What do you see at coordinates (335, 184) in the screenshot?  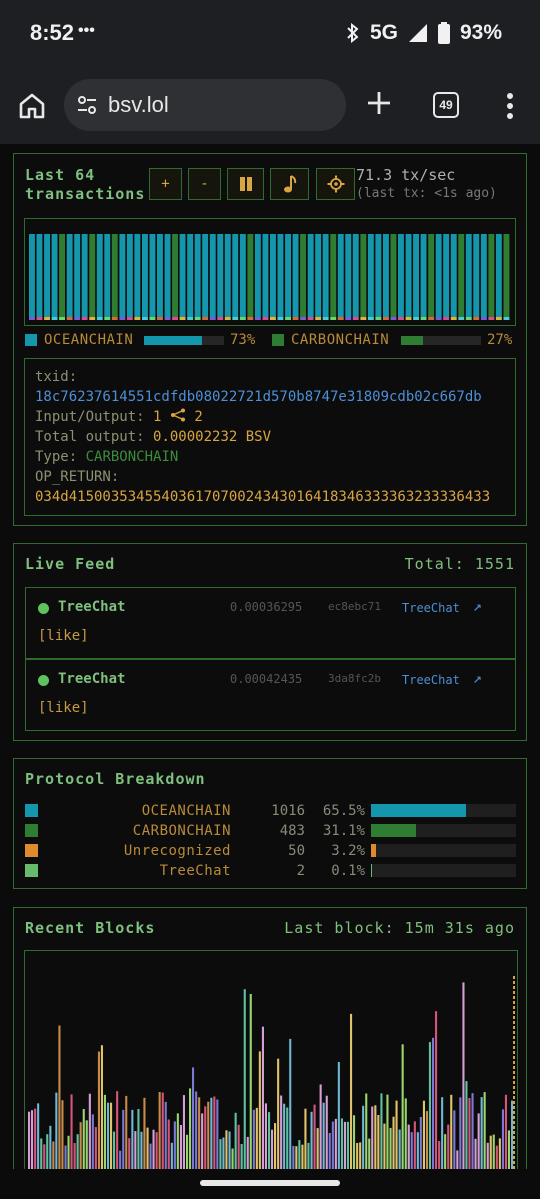 I see `settings-button` at bounding box center [335, 184].